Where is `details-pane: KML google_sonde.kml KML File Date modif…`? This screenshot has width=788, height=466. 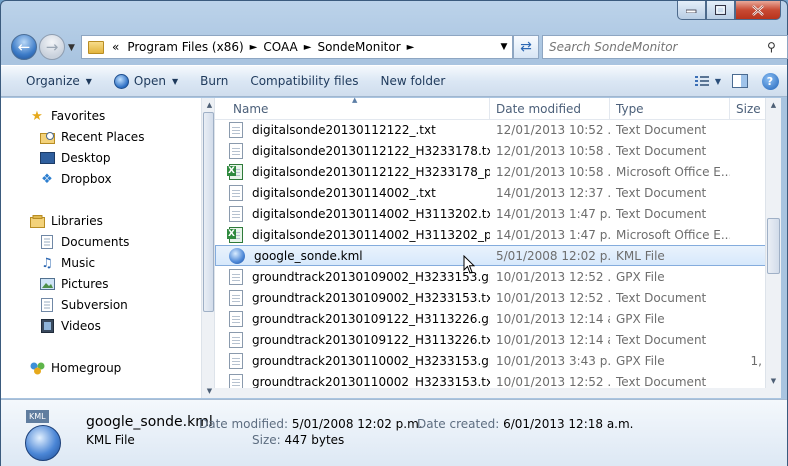 details-pane: KML google_sonde.kml KML File Date modif… is located at coordinates (394, 432).